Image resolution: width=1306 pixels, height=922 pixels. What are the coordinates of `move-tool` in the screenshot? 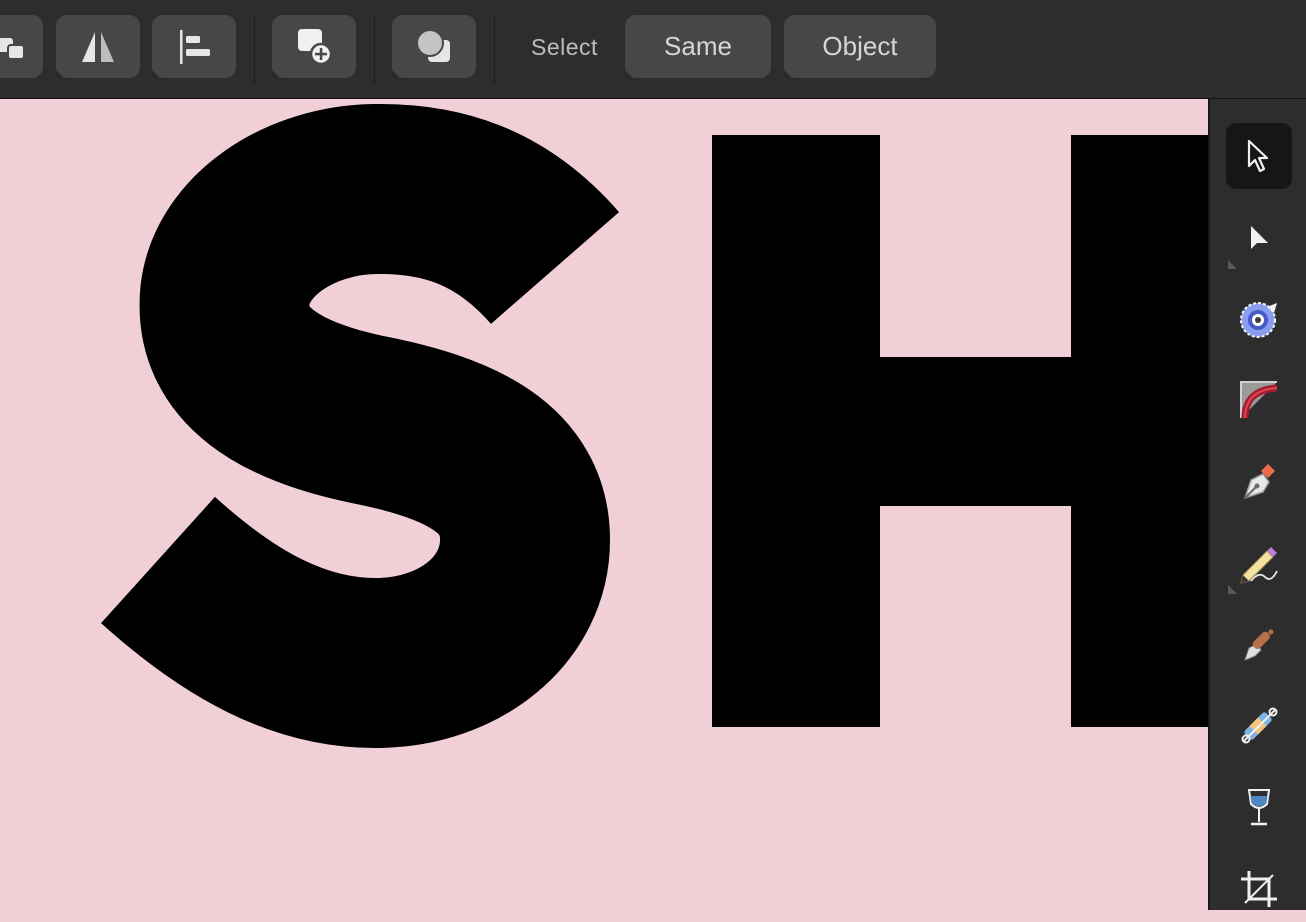 It's located at (1259, 156).